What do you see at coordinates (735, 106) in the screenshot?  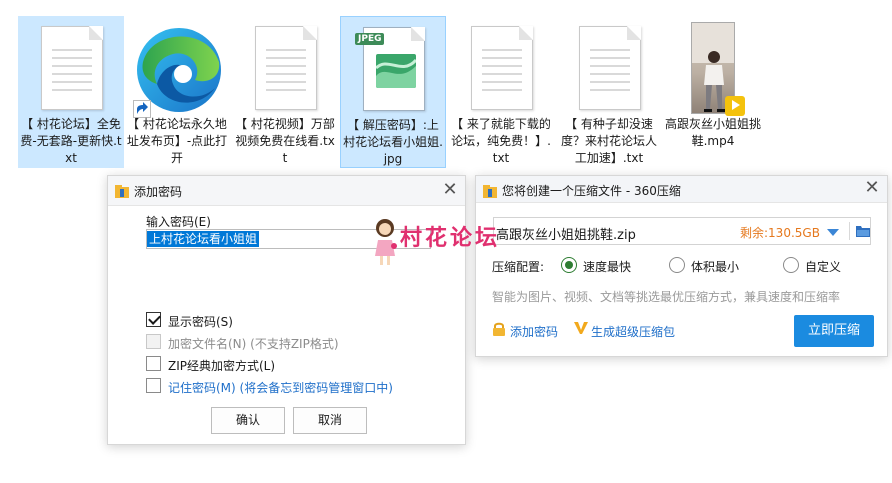 I see `player-icon` at bounding box center [735, 106].